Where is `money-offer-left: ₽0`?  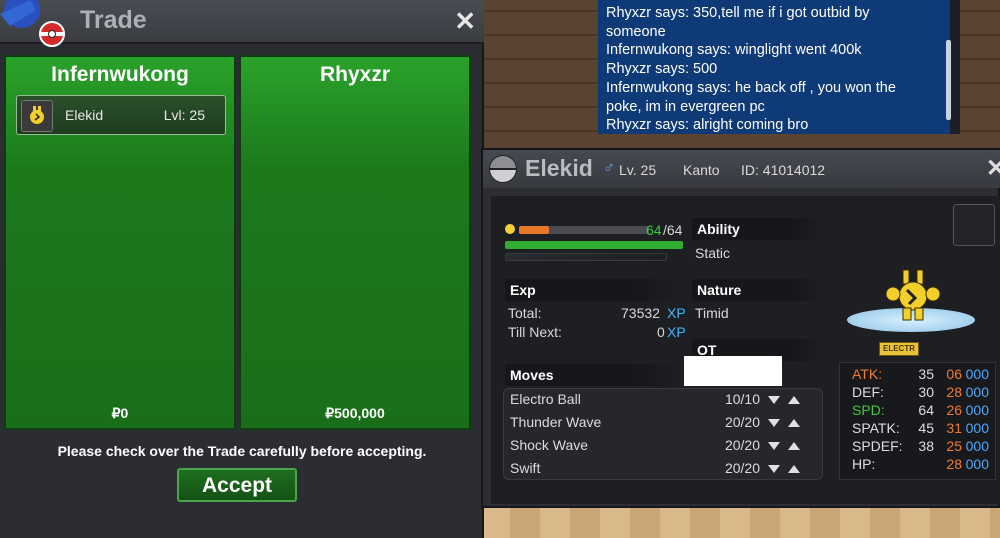
money-offer-left: ₽0 is located at coordinates (120, 413).